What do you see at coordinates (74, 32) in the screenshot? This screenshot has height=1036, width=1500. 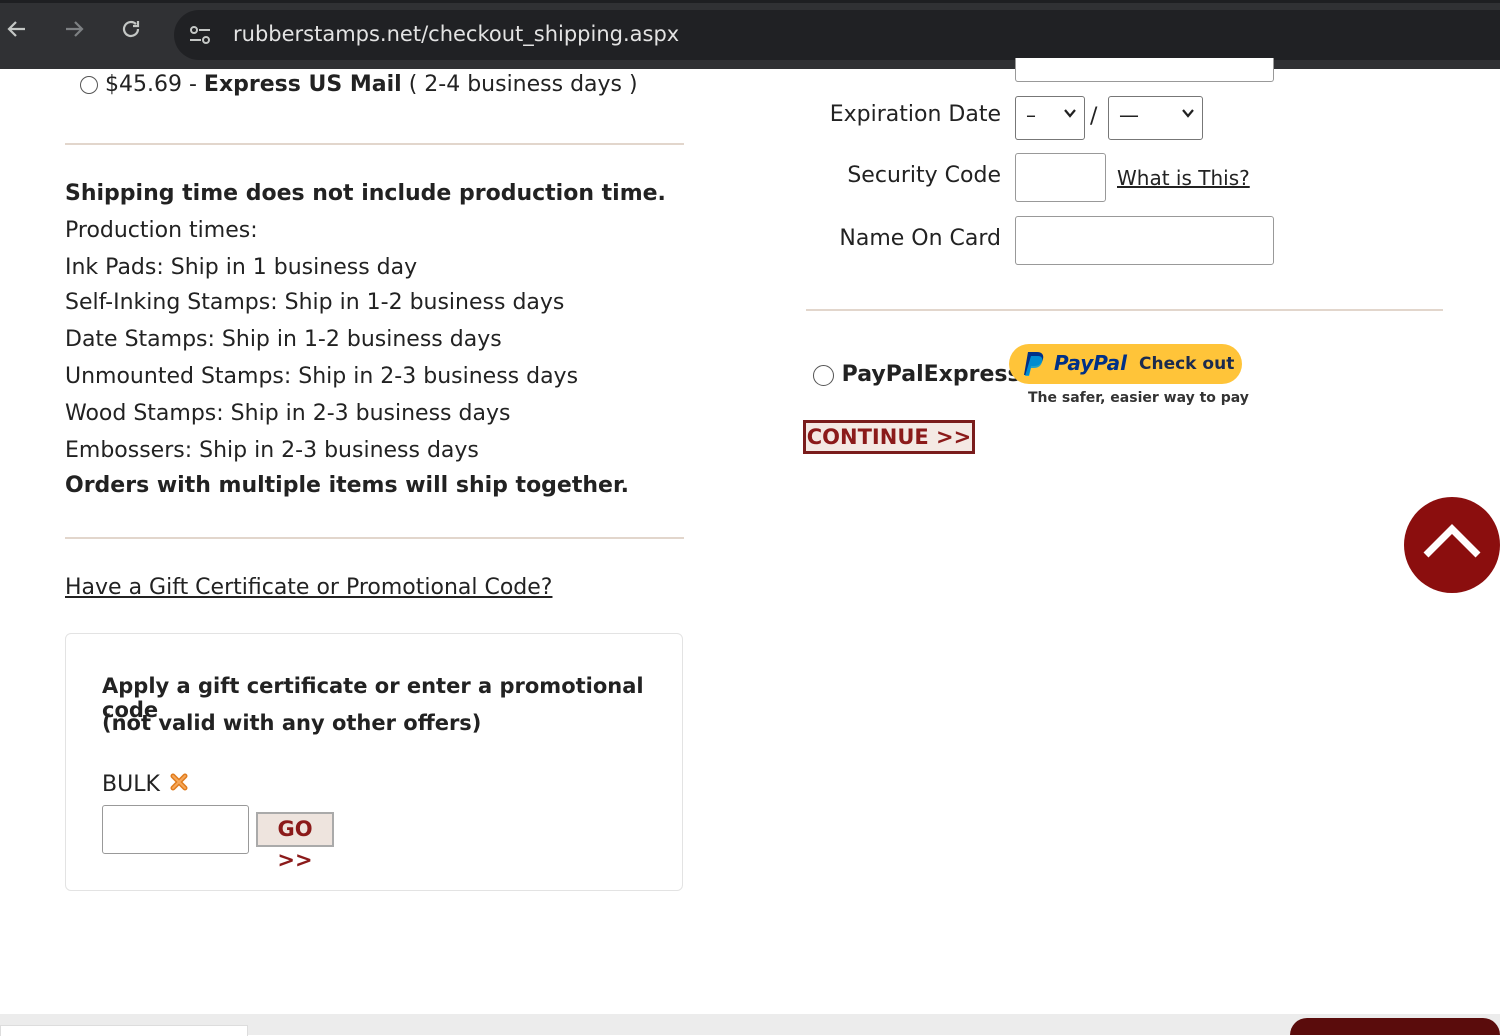 I see `forward-arrow-icon` at bounding box center [74, 32].